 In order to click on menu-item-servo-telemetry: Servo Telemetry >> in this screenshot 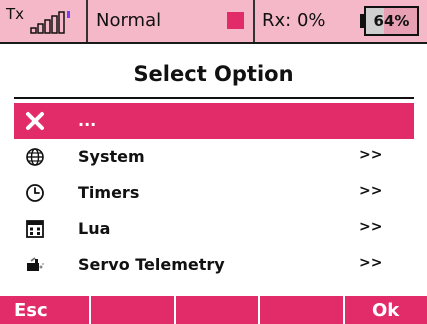, I will do `click(214, 265)`.